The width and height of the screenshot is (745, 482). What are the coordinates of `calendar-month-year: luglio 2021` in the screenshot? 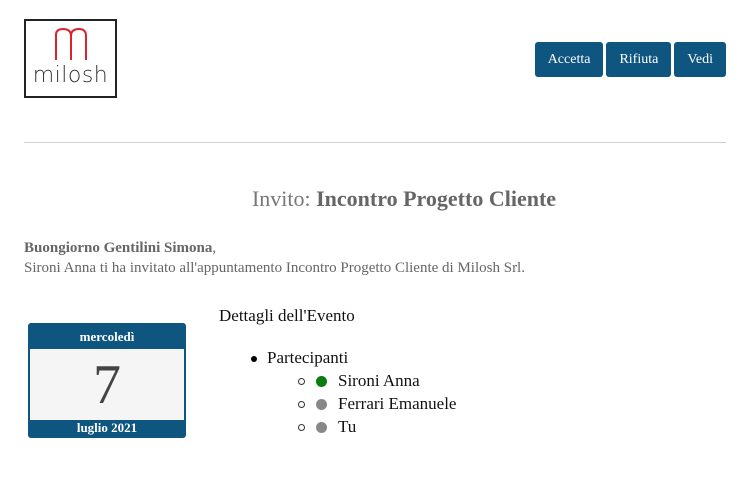 It's located at (107, 427).